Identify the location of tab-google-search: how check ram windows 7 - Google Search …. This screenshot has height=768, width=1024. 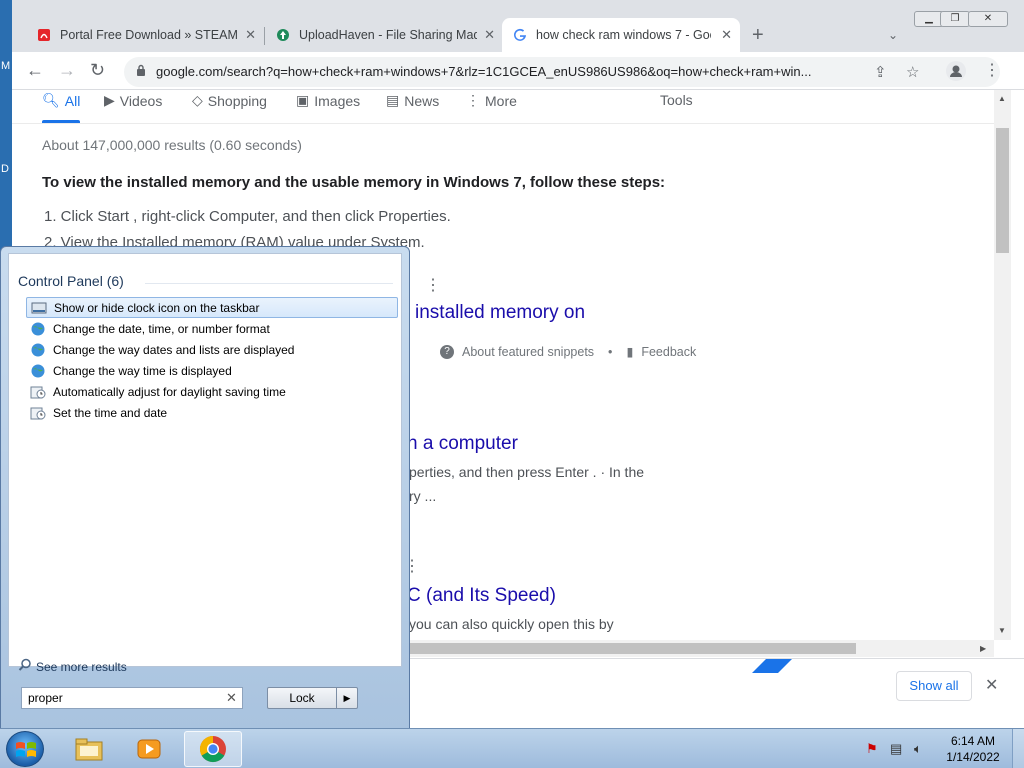
(621, 35).